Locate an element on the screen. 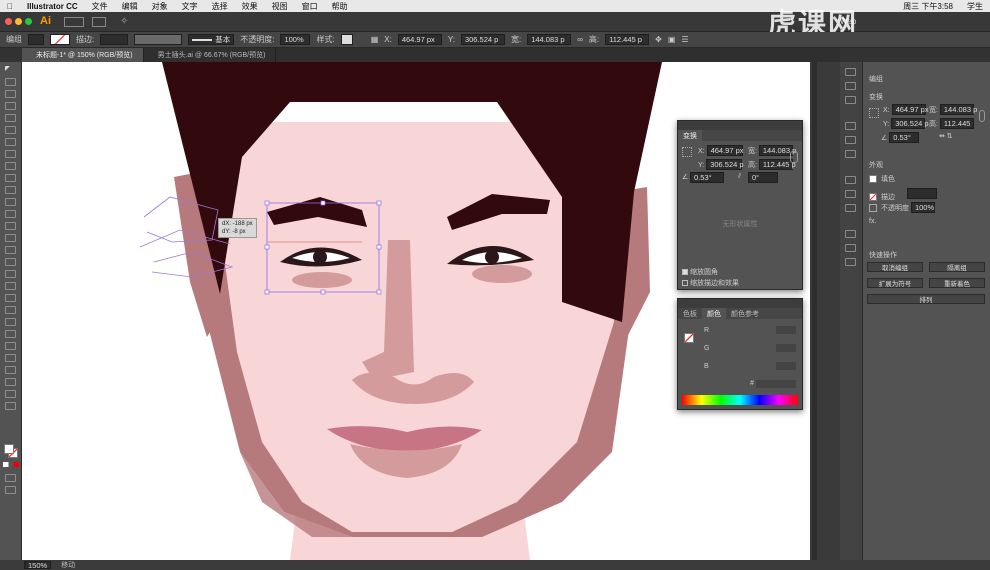  paintbrush-tool-icon is located at coordinates (10, 178).